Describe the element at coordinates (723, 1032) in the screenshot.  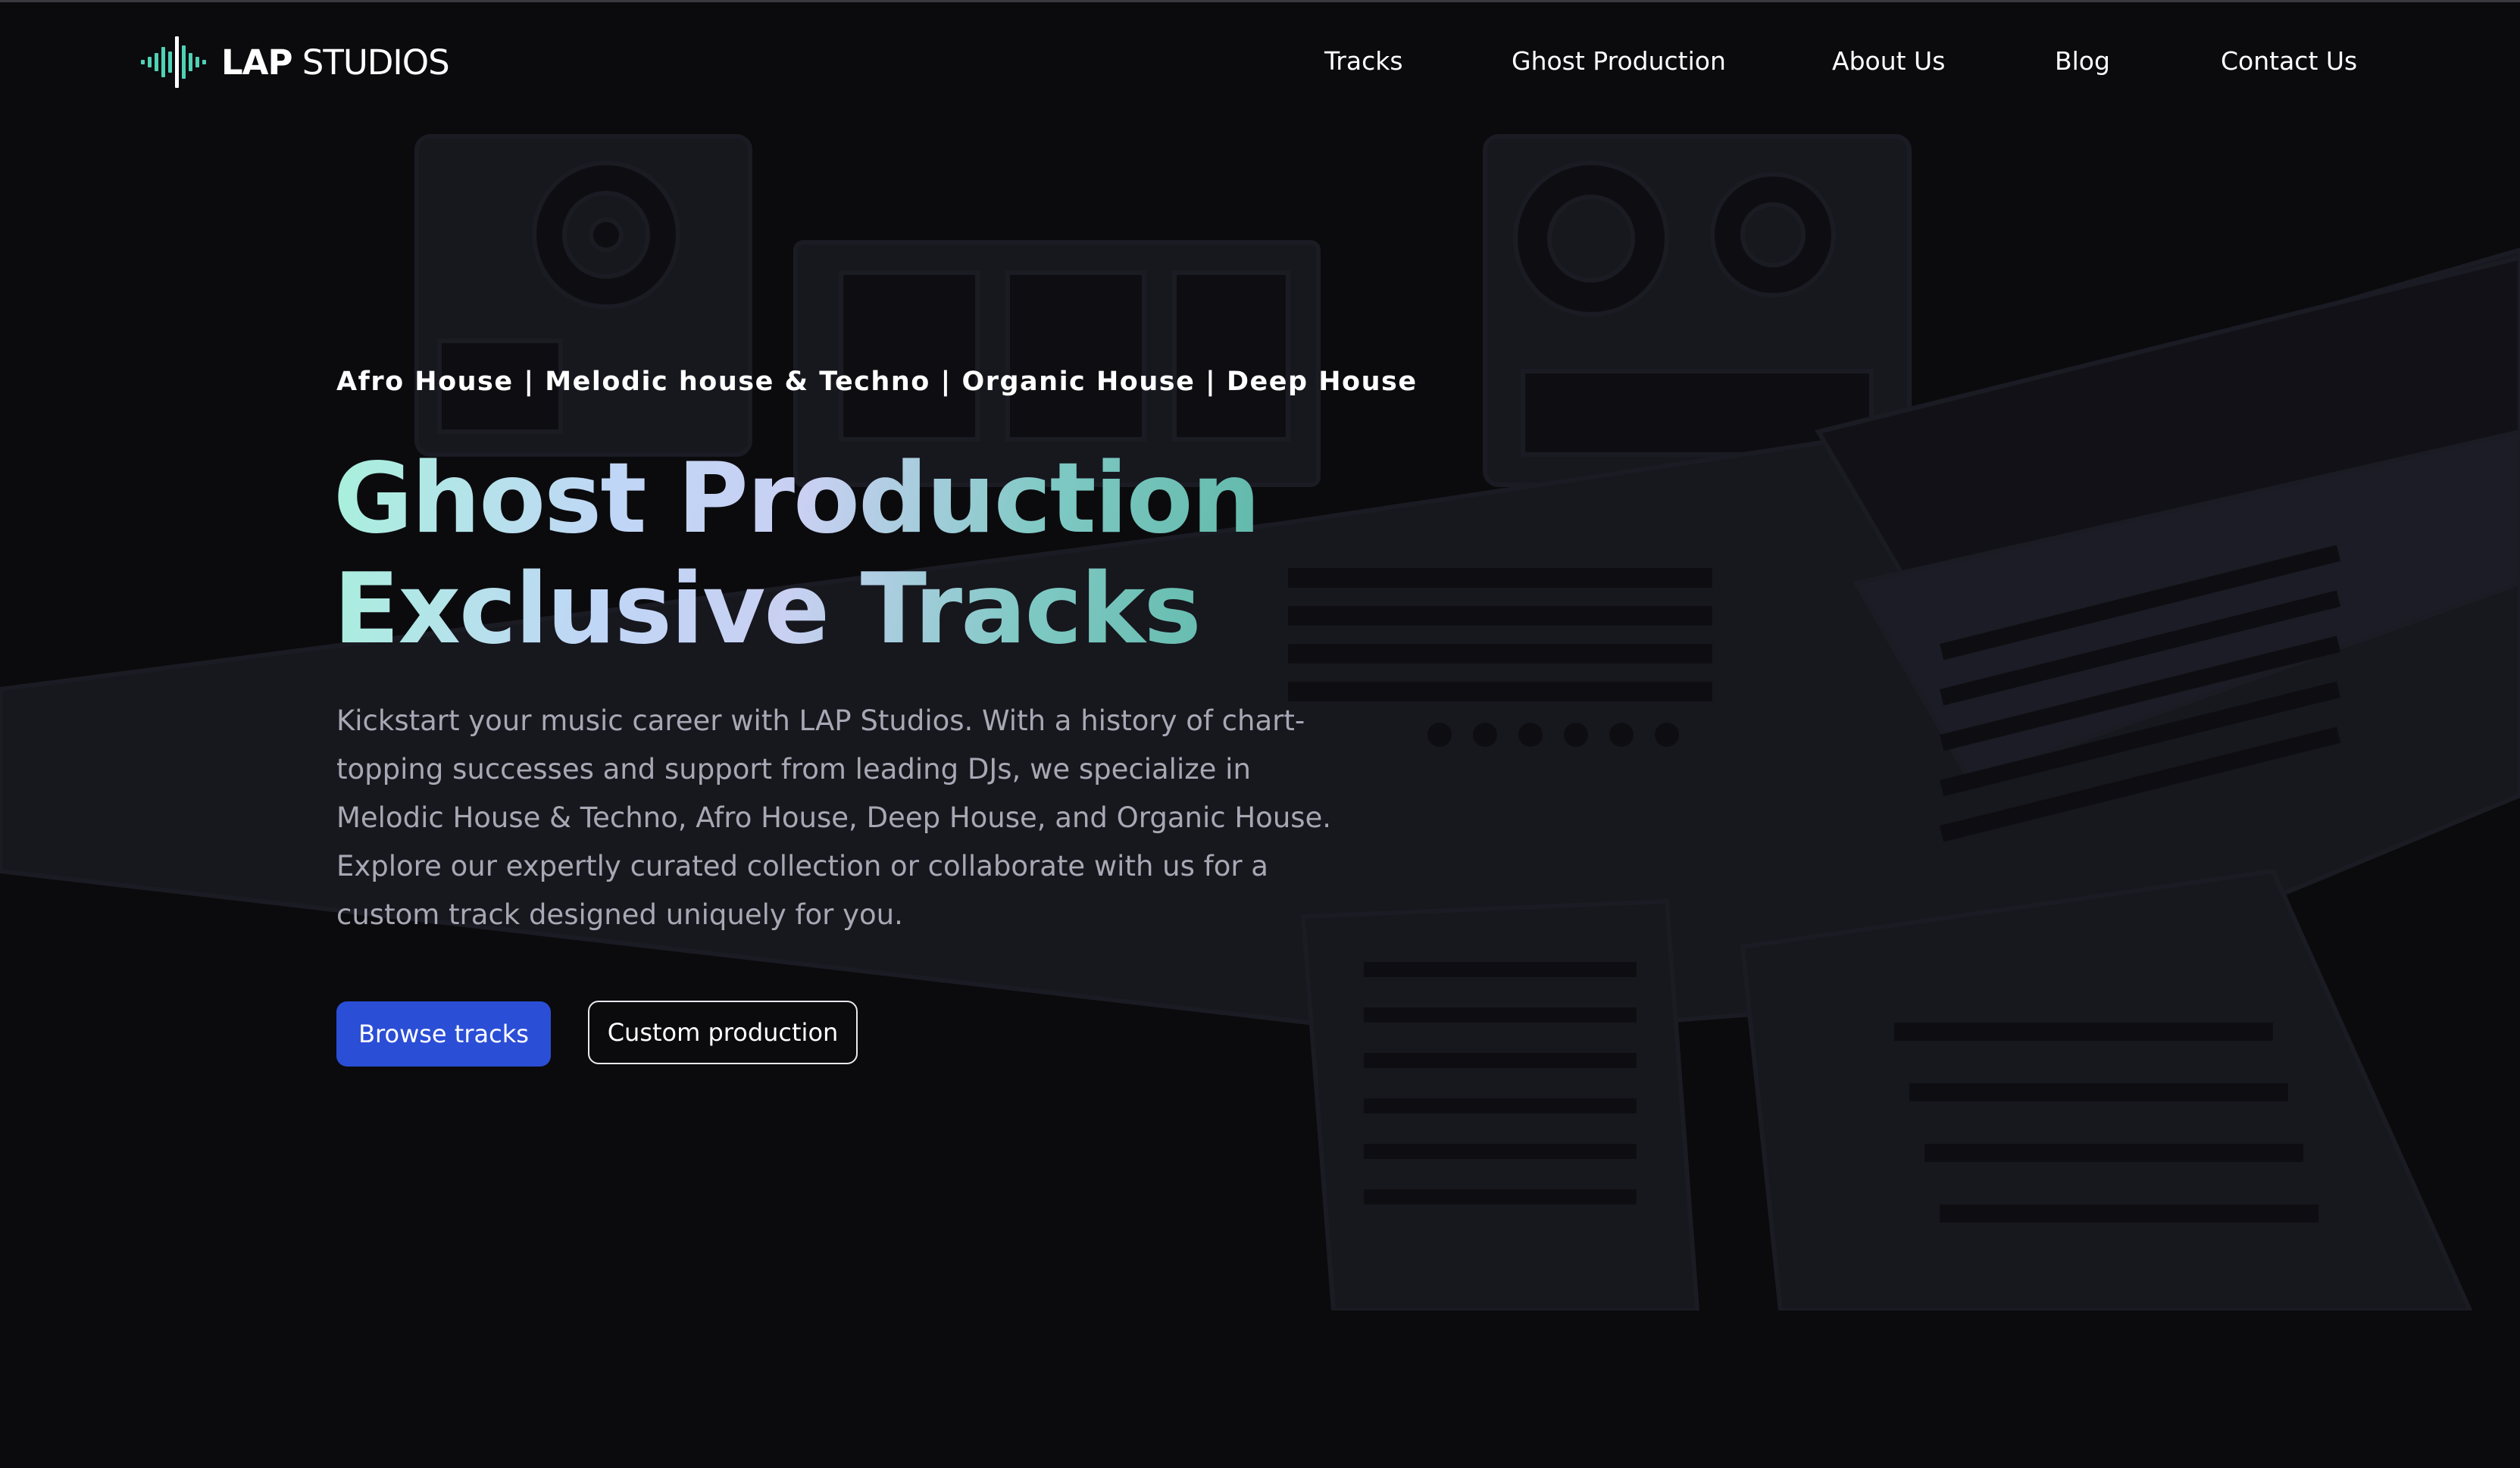
I see `custom-production-button: Custom production` at that location.